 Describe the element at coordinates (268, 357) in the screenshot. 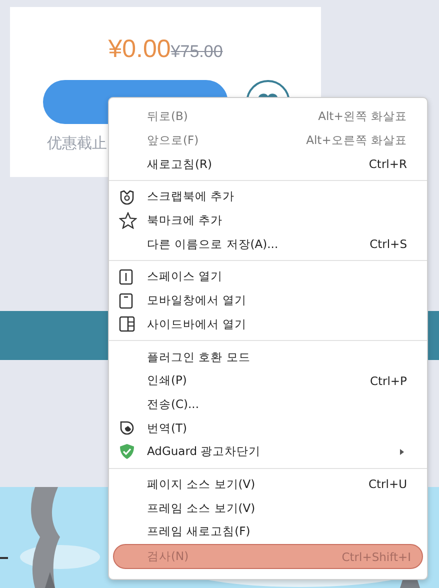

I see `menu-item: 플러그인 호환 모드` at that location.